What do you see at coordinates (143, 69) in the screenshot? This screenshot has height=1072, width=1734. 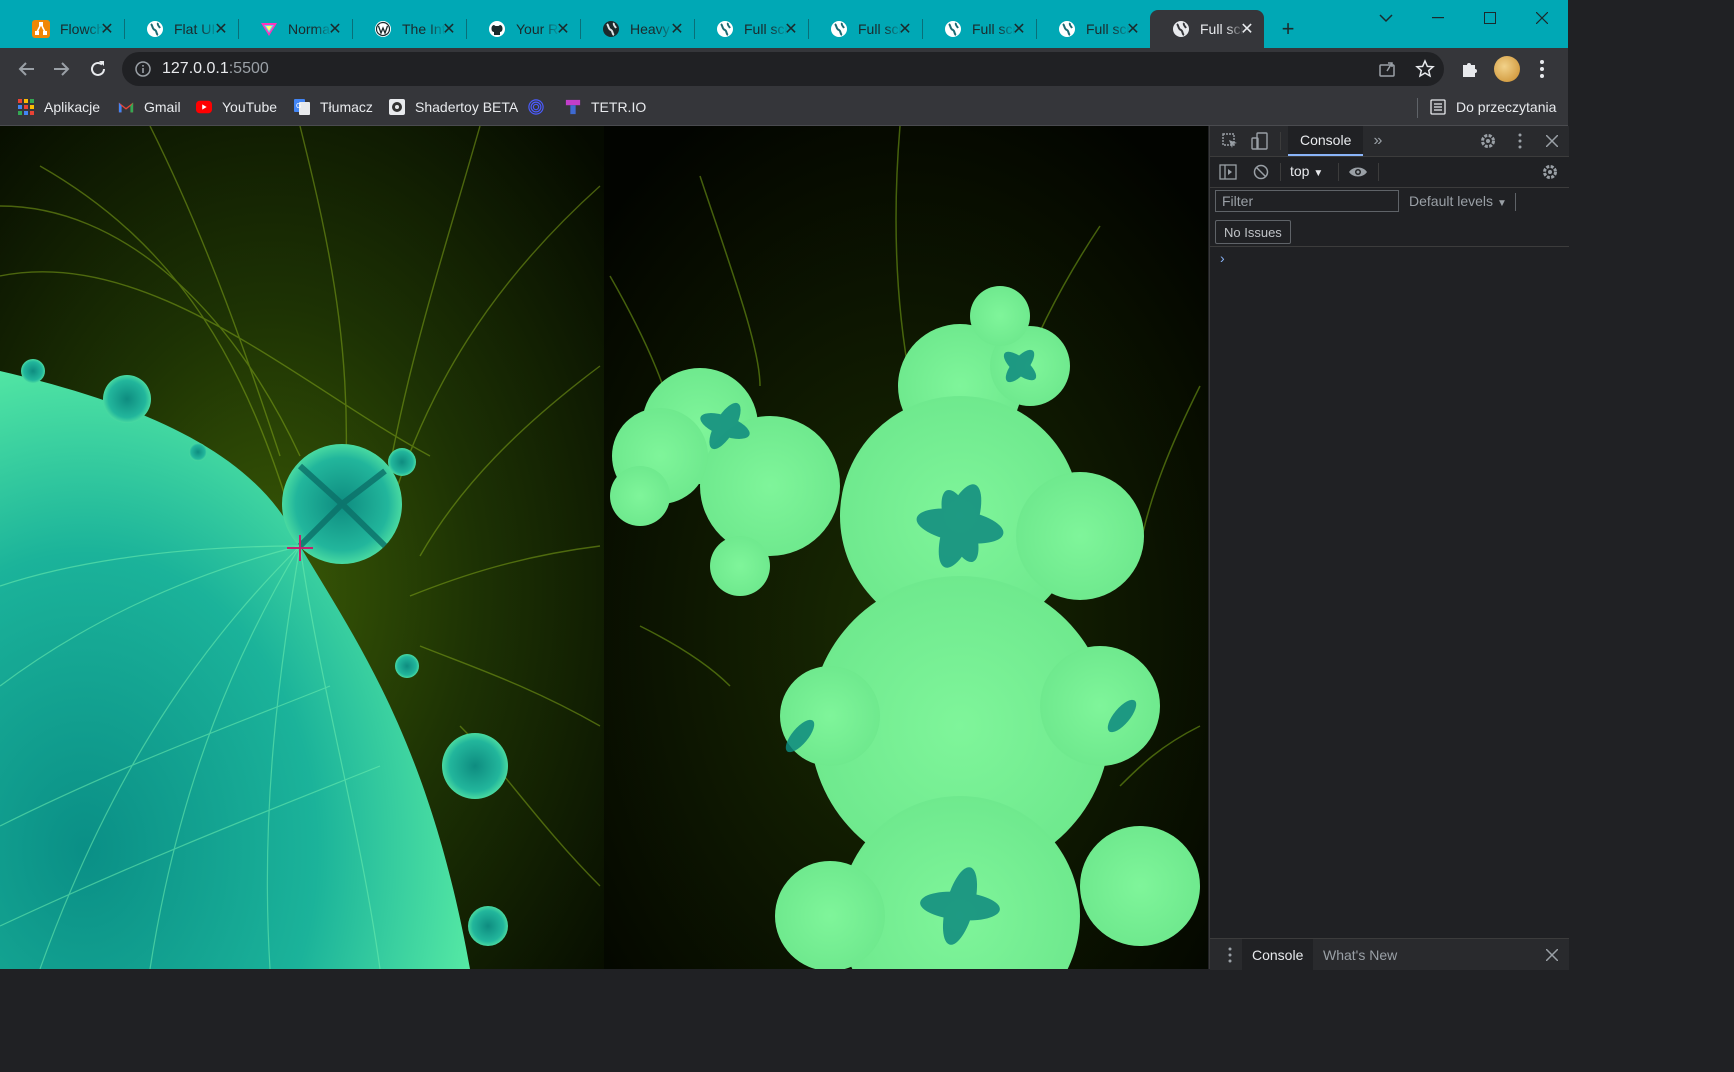 I see `site-info-icon` at bounding box center [143, 69].